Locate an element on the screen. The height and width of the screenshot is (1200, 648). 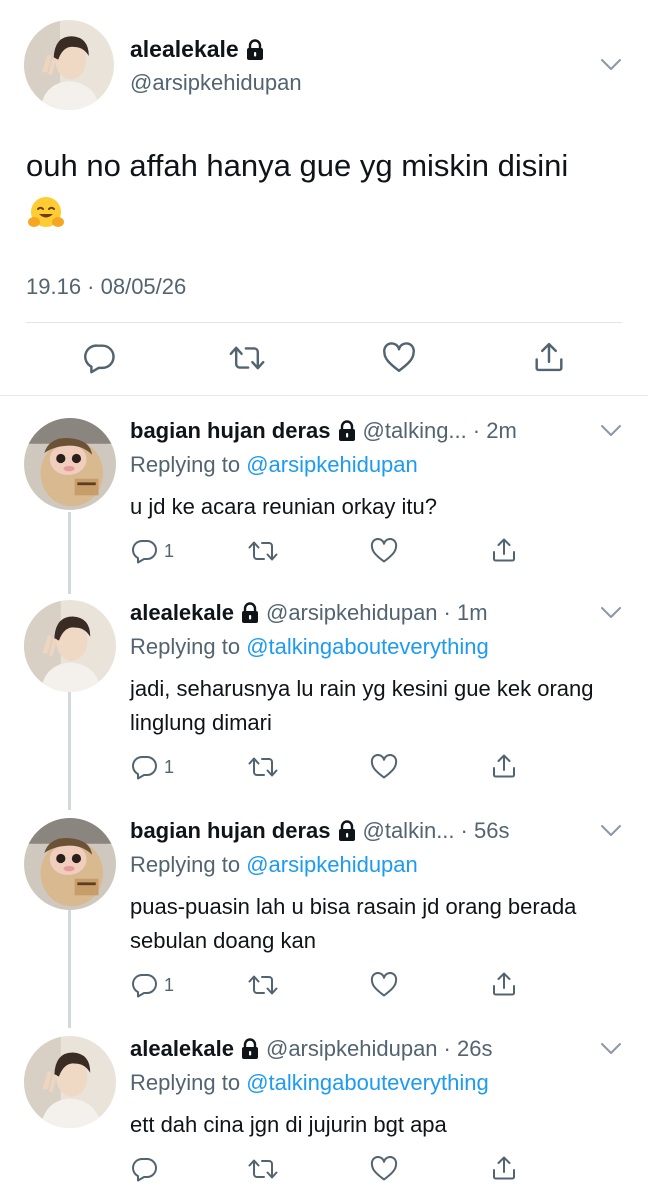
reply-text: ett dah cina jgn di jujurin bgt apa is located at coordinates (288, 1124).